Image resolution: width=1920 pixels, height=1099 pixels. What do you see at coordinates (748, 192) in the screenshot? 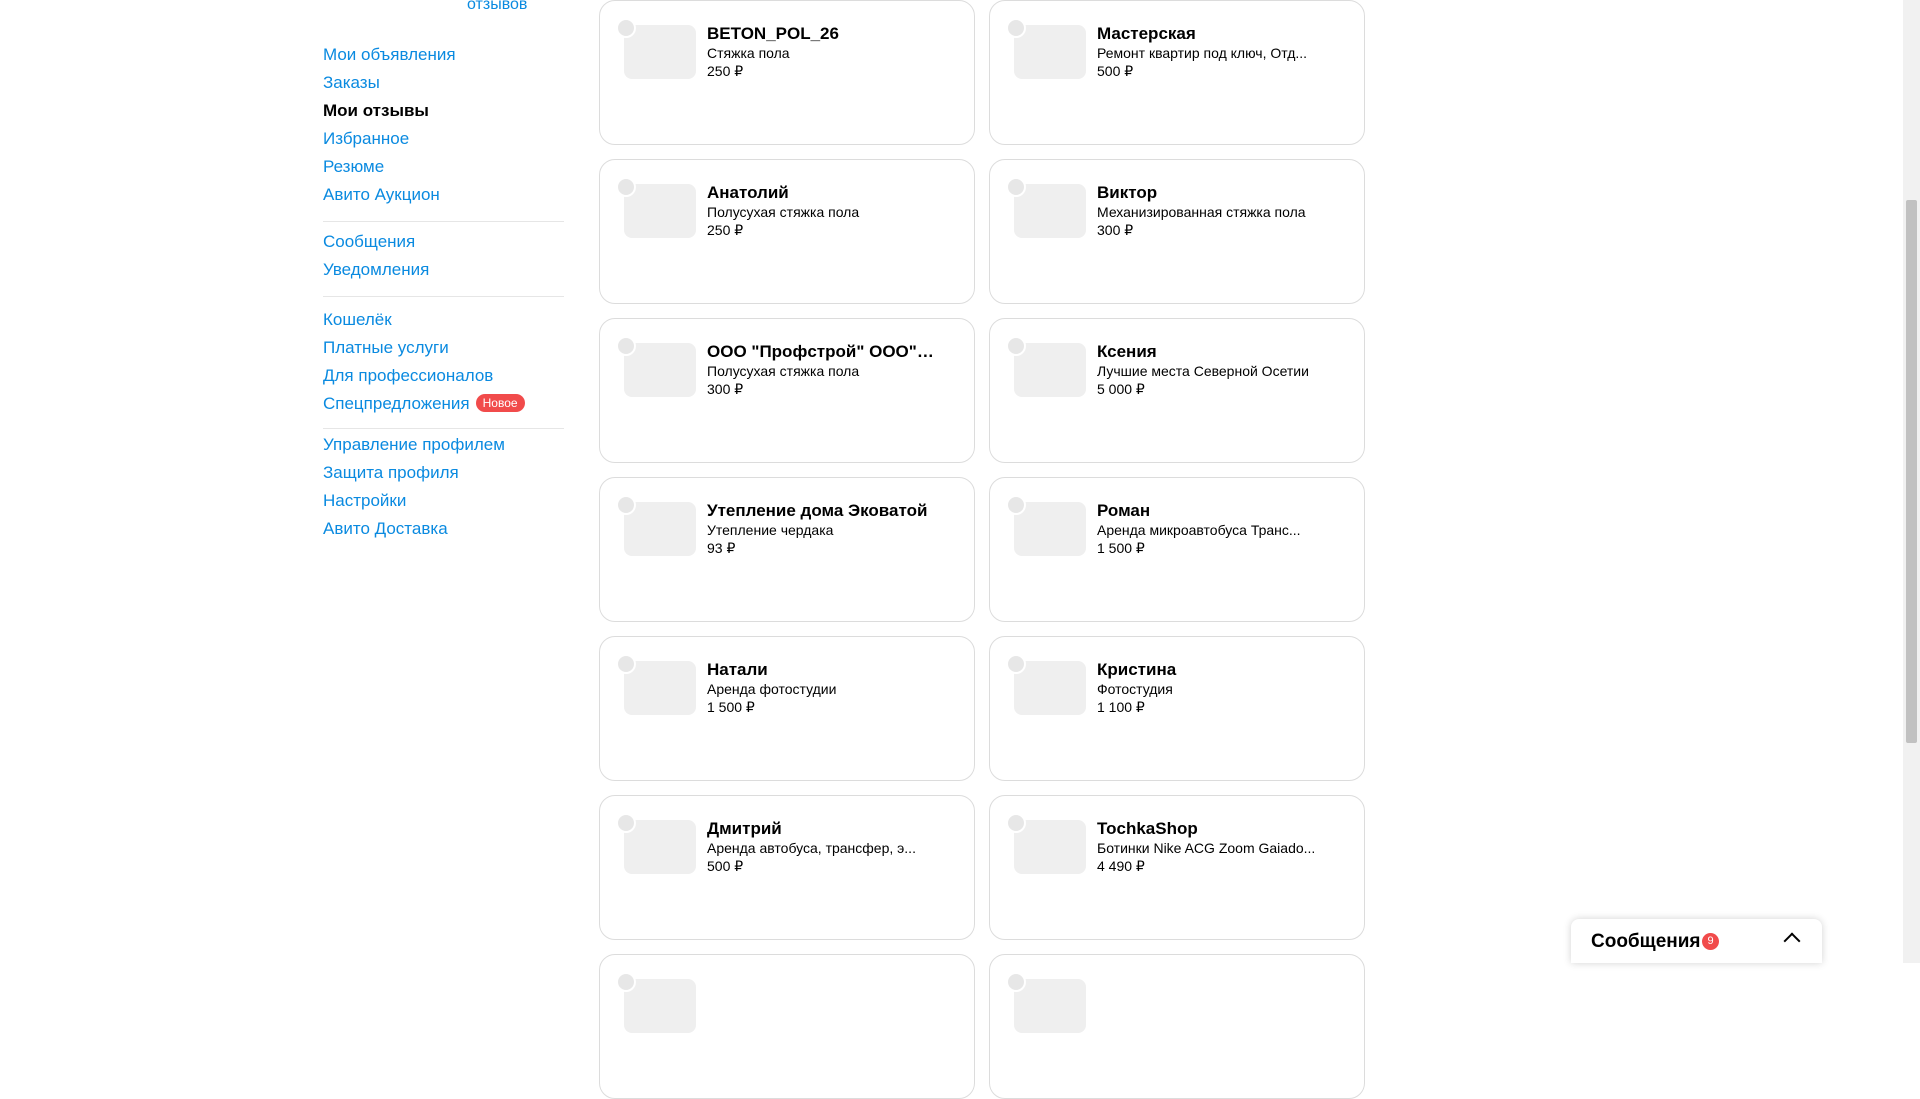
I see `card-title: Анатолий` at bounding box center [748, 192].